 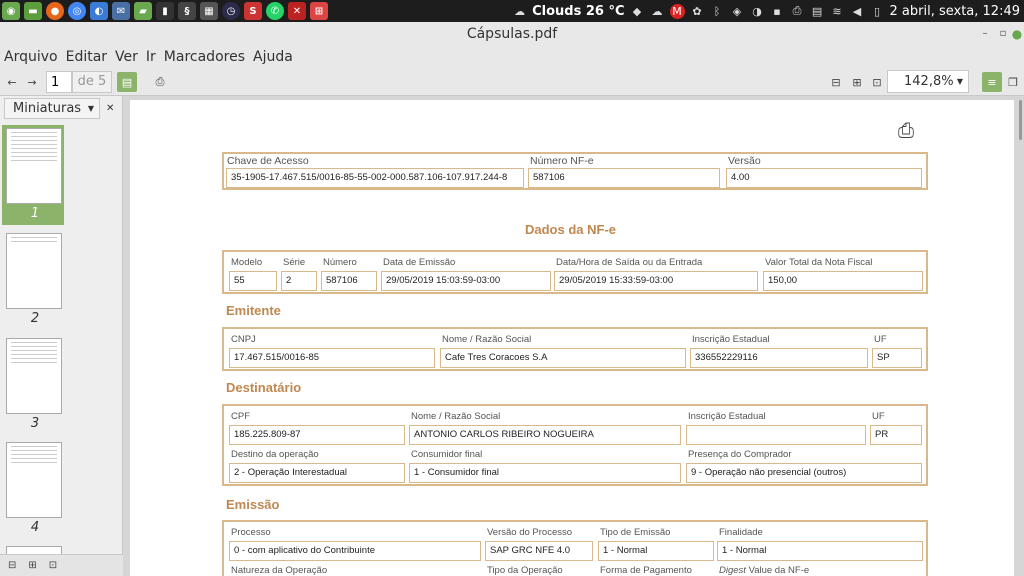 What do you see at coordinates (32, 82) in the screenshot?
I see `forward-icon: →` at bounding box center [32, 82].